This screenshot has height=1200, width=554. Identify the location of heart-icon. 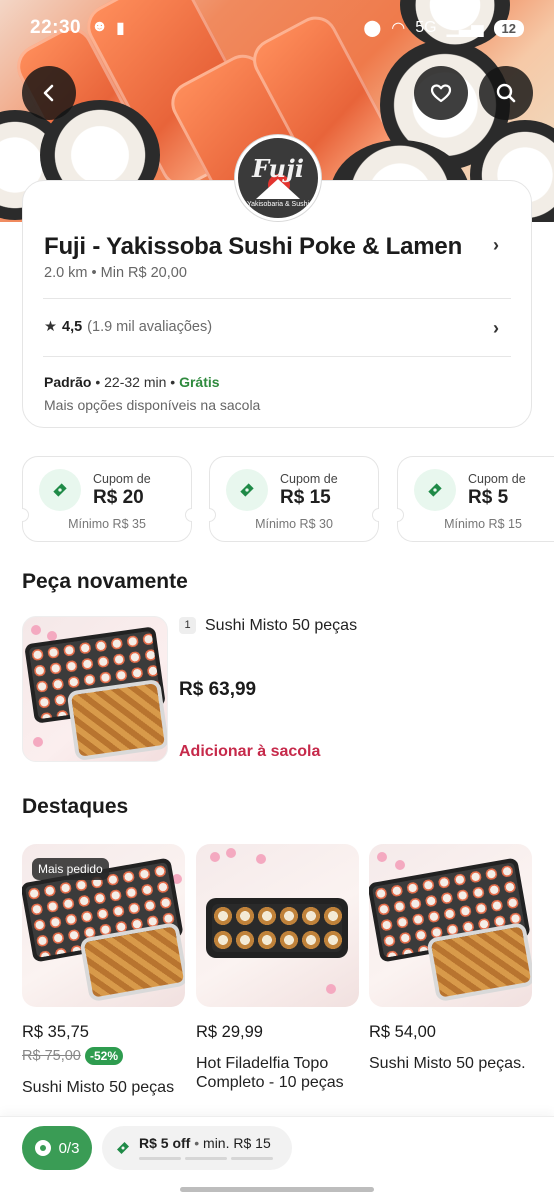
(441, 93).